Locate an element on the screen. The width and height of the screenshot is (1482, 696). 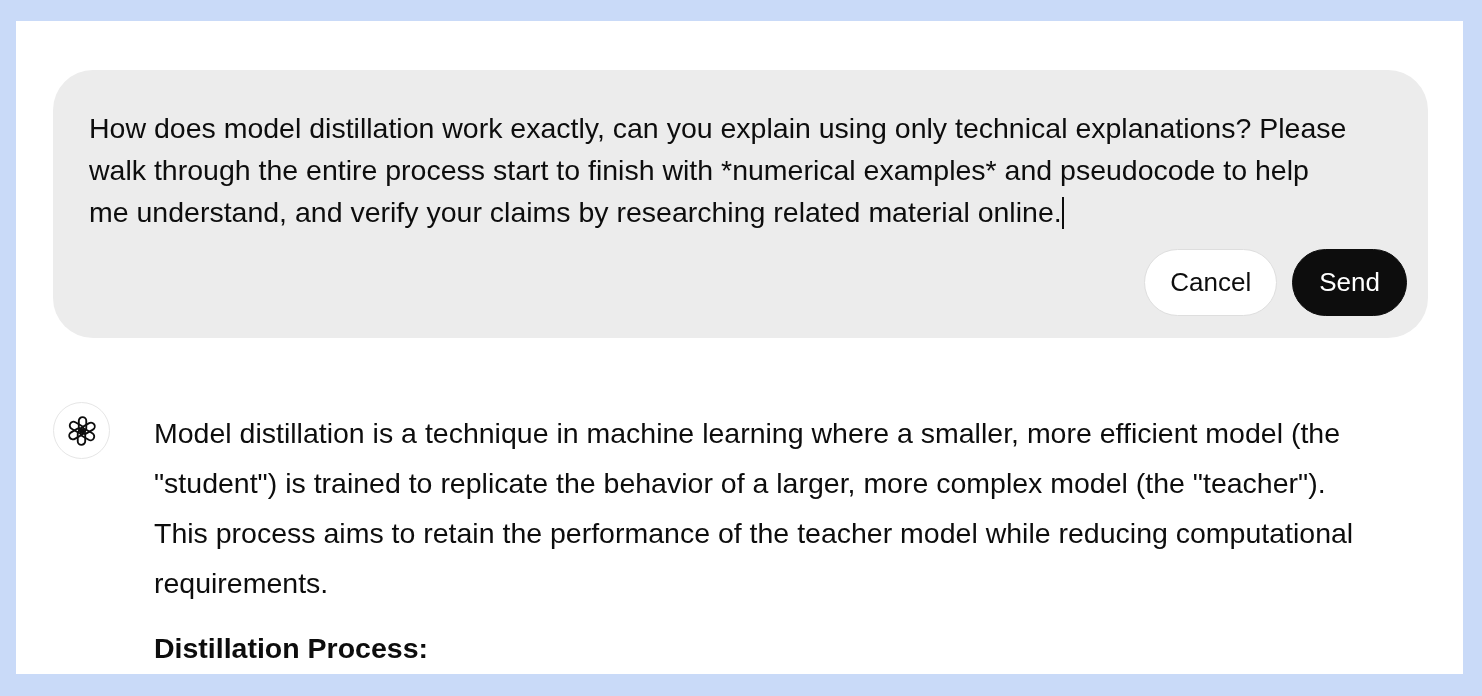
send-button: Send is located at coordinates (1349, 282).